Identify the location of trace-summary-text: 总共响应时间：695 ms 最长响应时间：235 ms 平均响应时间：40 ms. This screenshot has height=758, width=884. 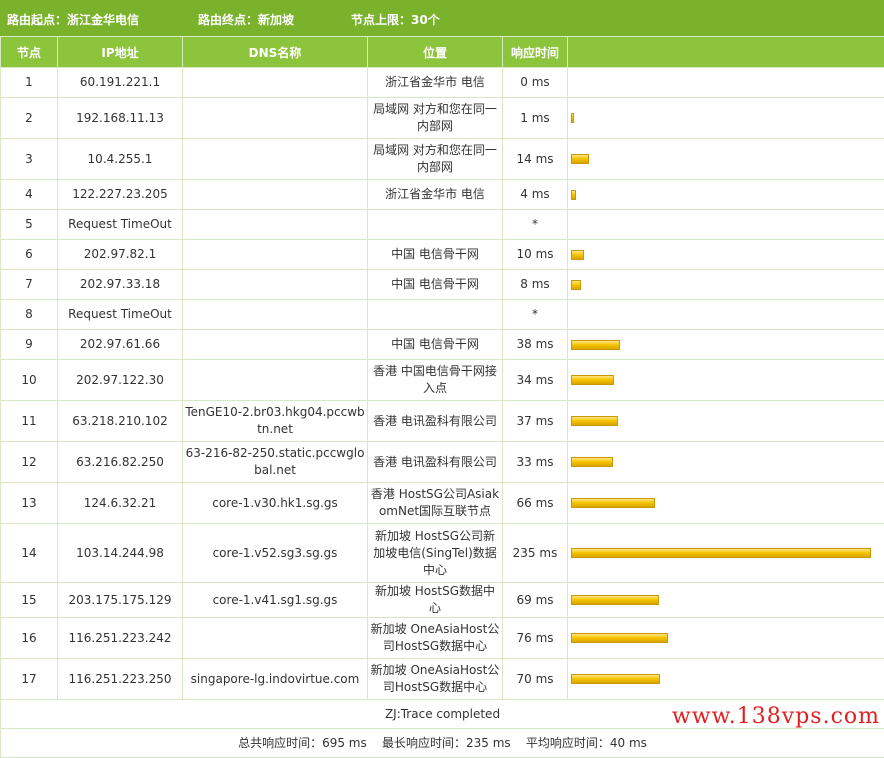
(442, 743).